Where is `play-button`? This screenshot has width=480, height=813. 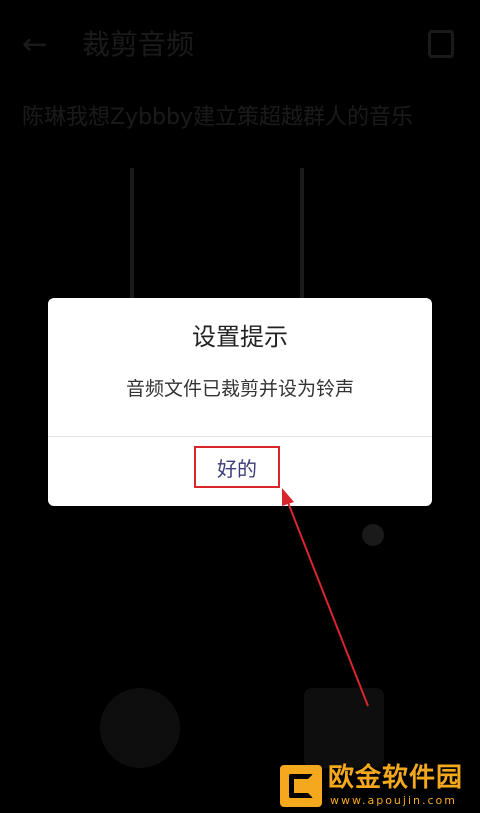 play-button is located at coordinates (140, 728).